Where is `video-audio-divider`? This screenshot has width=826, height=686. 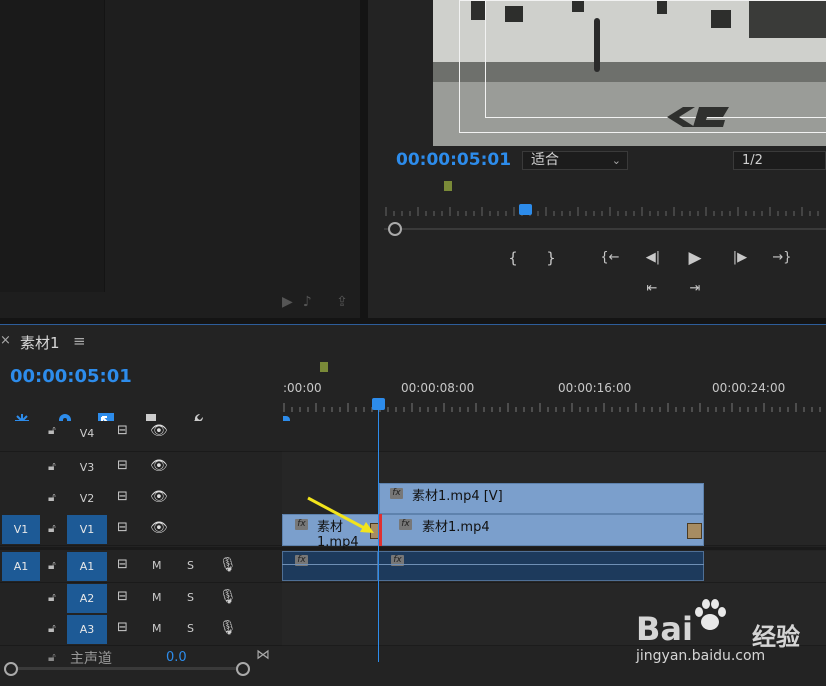 video-audio-divider is located at coordinates (413, 548).